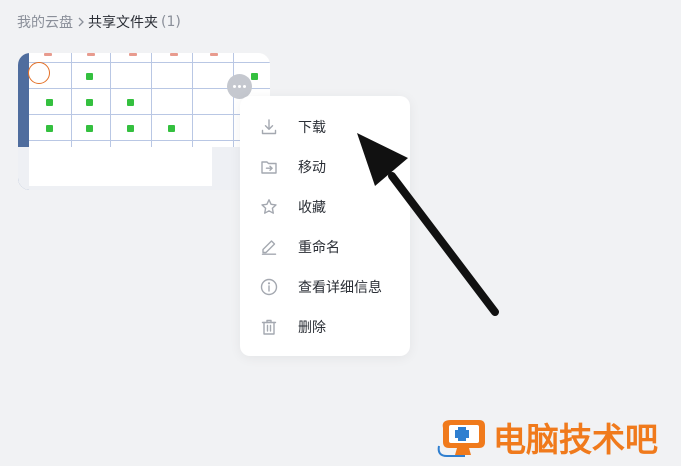 Image resolution: width=681 pixels, height=466 pixels. What do you see at coordinates (312, 328) in the screenshot?
I see `menu-item-label: 删除` at bounding box center [312, 328].